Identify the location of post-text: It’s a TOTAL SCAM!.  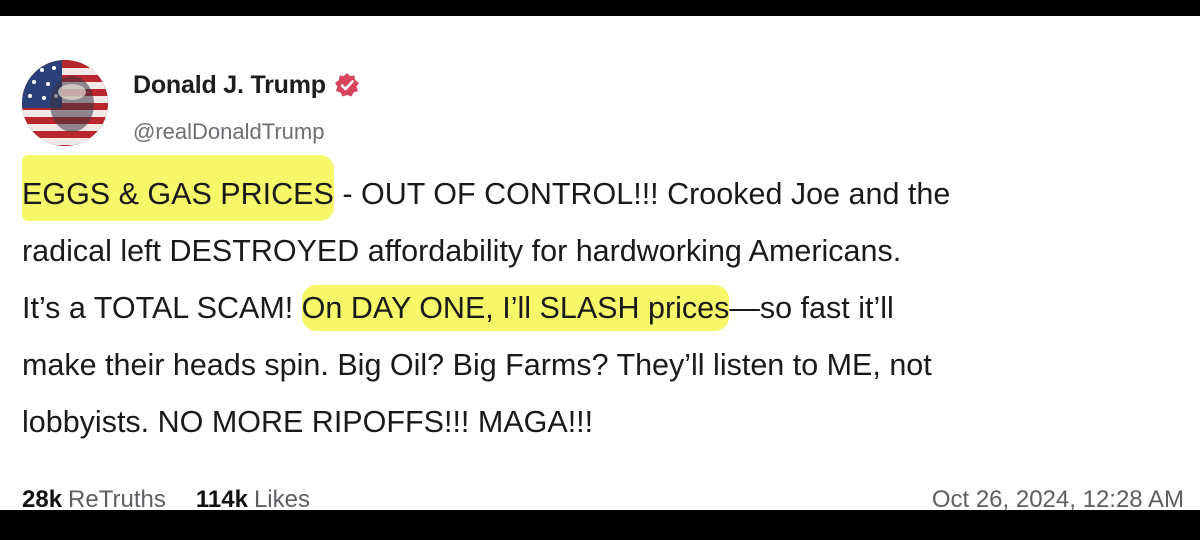
(162, 308).